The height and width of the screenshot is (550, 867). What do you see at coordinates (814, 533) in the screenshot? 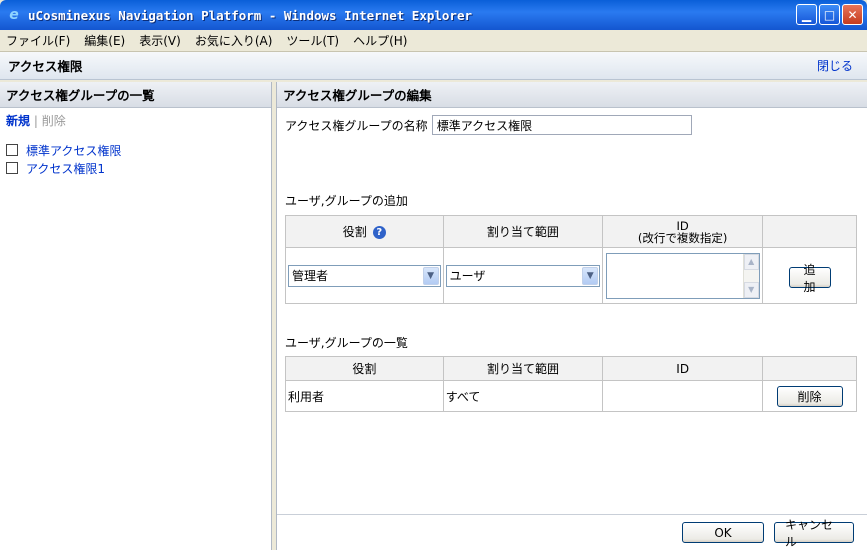
I see `cancel-button: キャンセル` at bounding box center [814, 533].